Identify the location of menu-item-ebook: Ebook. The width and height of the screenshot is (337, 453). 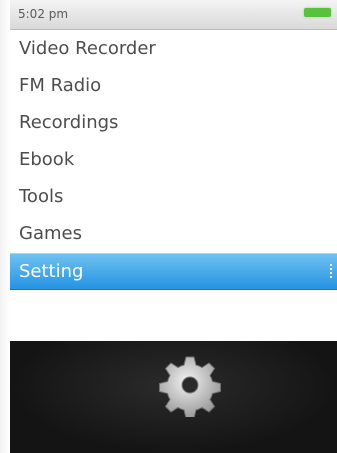
(173, 159).